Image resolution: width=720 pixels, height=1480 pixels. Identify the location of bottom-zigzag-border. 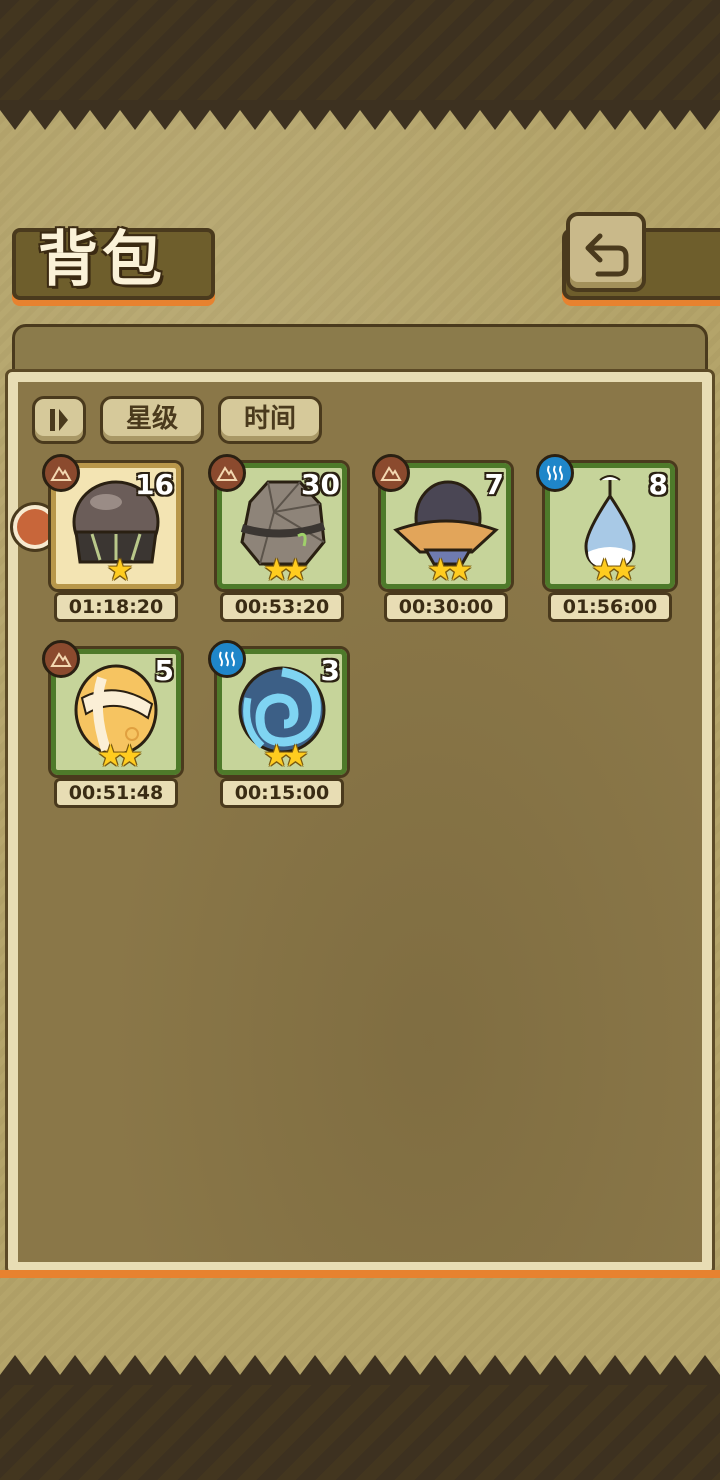
(360, 1370).